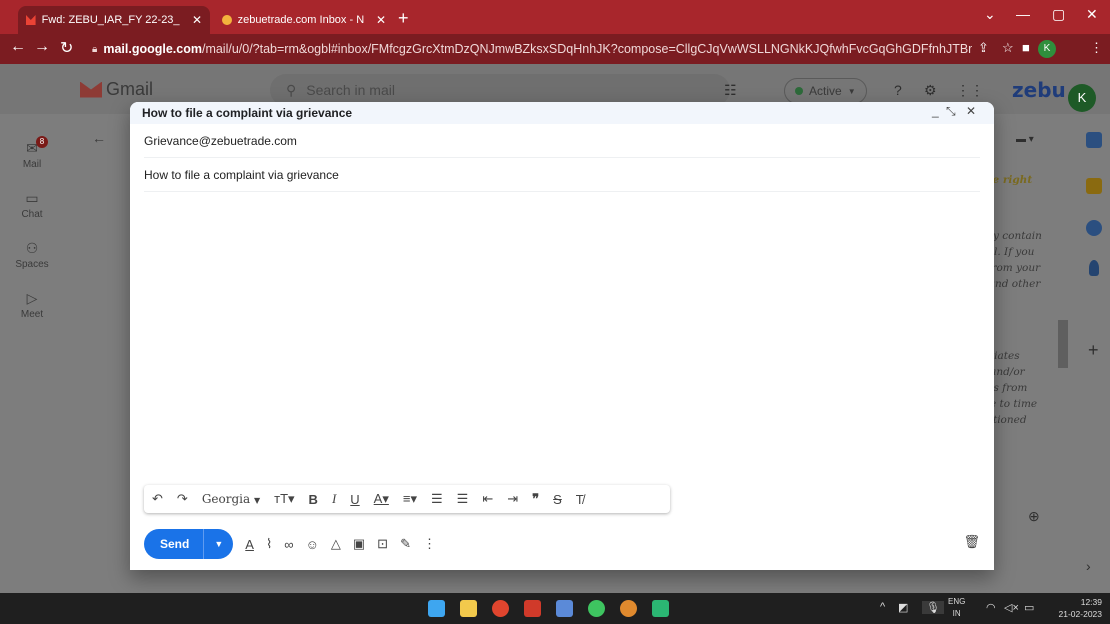 The width and height of the screenshot is (1110, 624). Describe the element at coordinates (971, 542) in the screenshot. I see `discard-draft-icon: 🗑︎` at that location.